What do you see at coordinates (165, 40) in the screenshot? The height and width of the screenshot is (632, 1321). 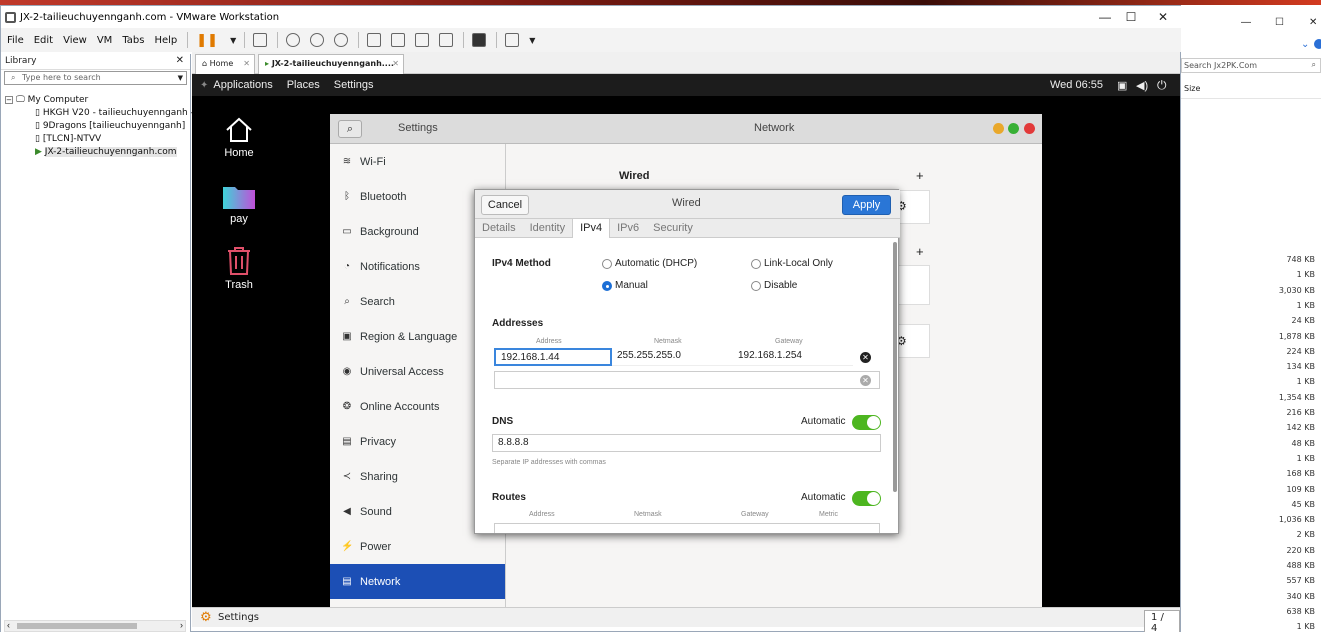 I see `menu-help: Help` at bounding box center [165, 40].